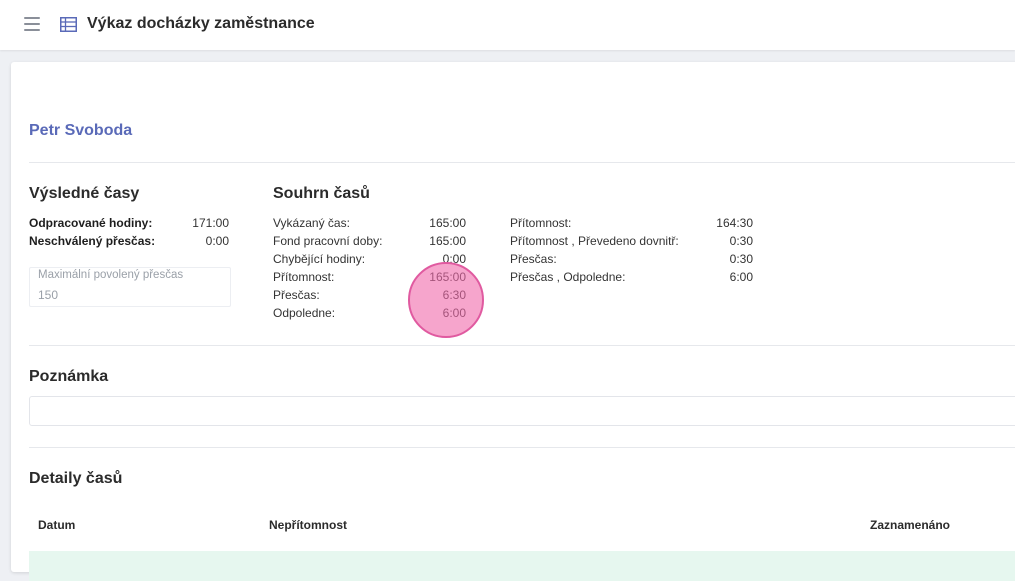  What do you see at coordinates (321, 193) in the screenshot?
I see `summary-heading: Souhrn časů` at bounding box center [321, 193].